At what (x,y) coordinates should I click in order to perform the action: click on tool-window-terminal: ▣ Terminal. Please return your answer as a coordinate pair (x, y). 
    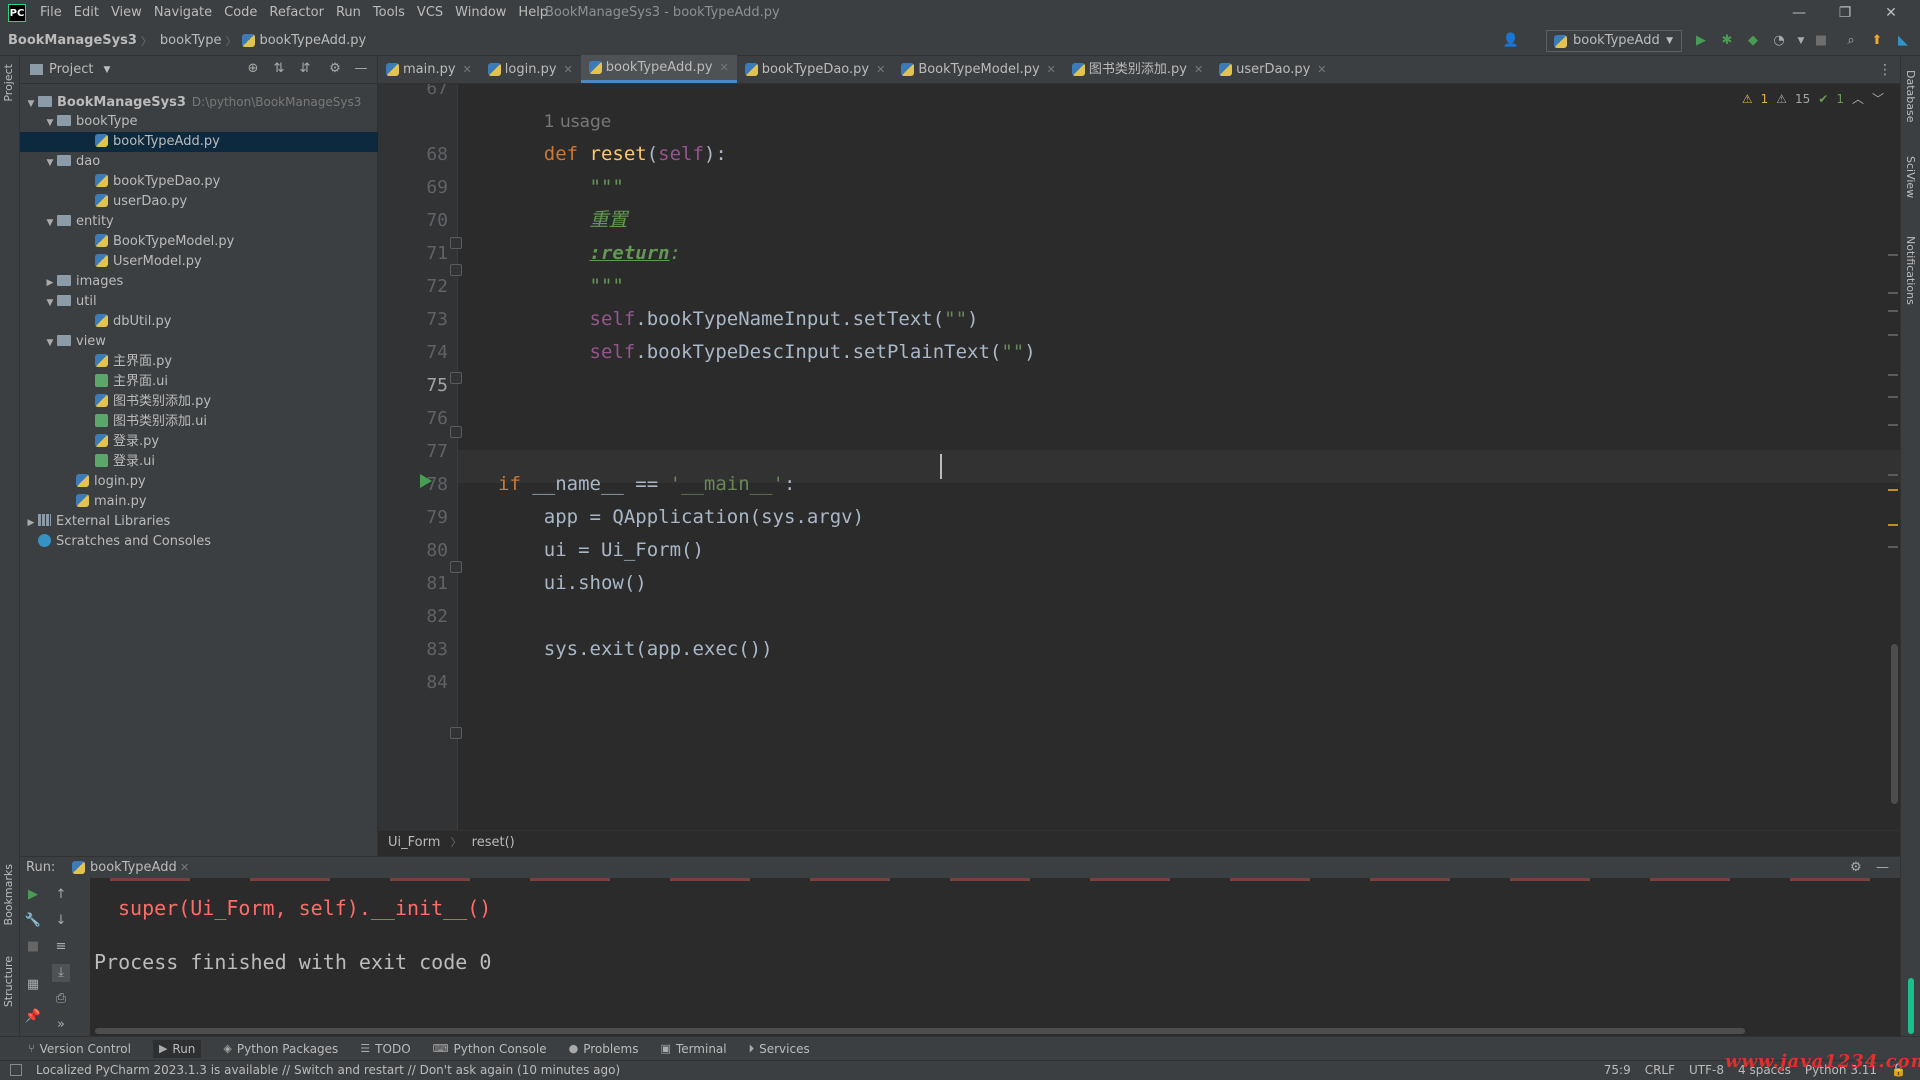
    Looking at the image, I should click on (694, 1049).